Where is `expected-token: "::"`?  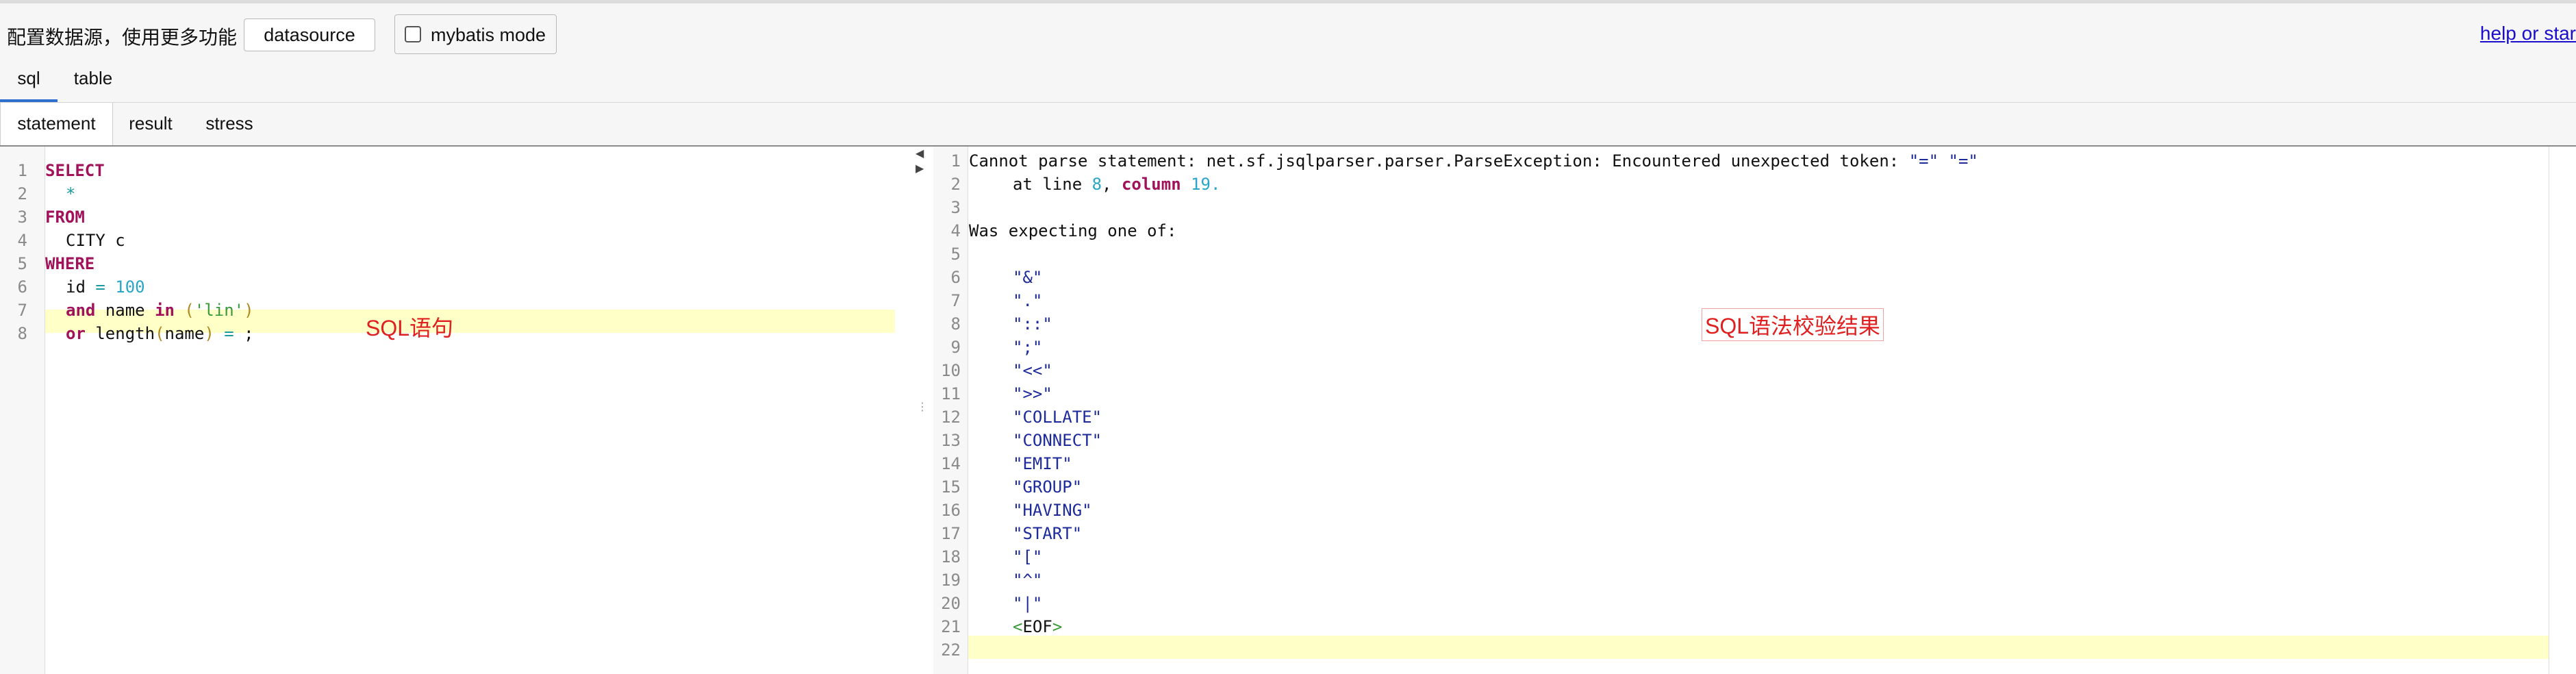
expected-token: "::" is located at coordinates (1032, 324).